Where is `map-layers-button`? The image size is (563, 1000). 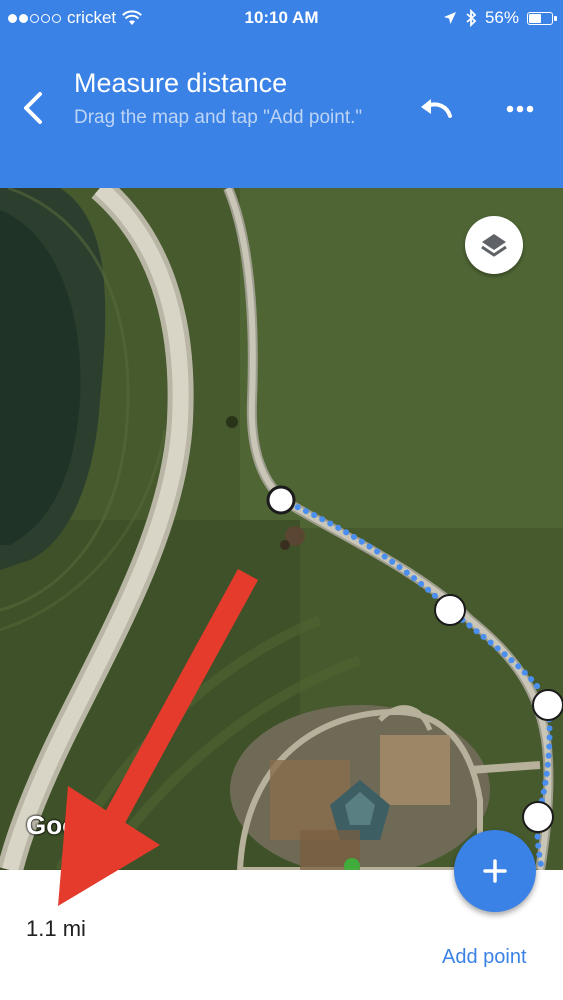
map-layers-button is located at coordinates (494, 245).